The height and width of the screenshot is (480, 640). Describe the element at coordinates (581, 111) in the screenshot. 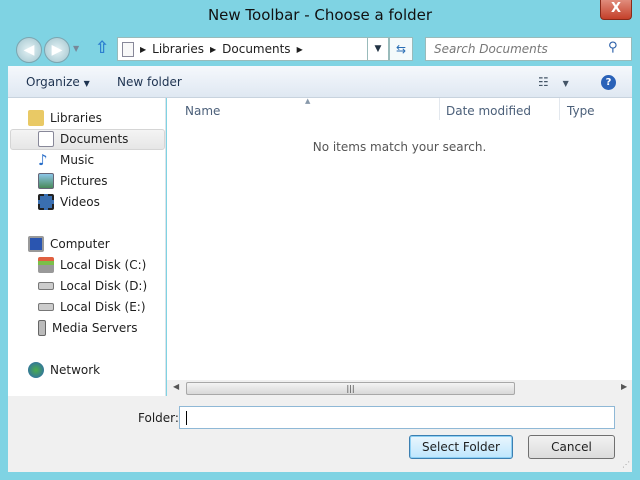

I see `column-header-type: Type` at that location.